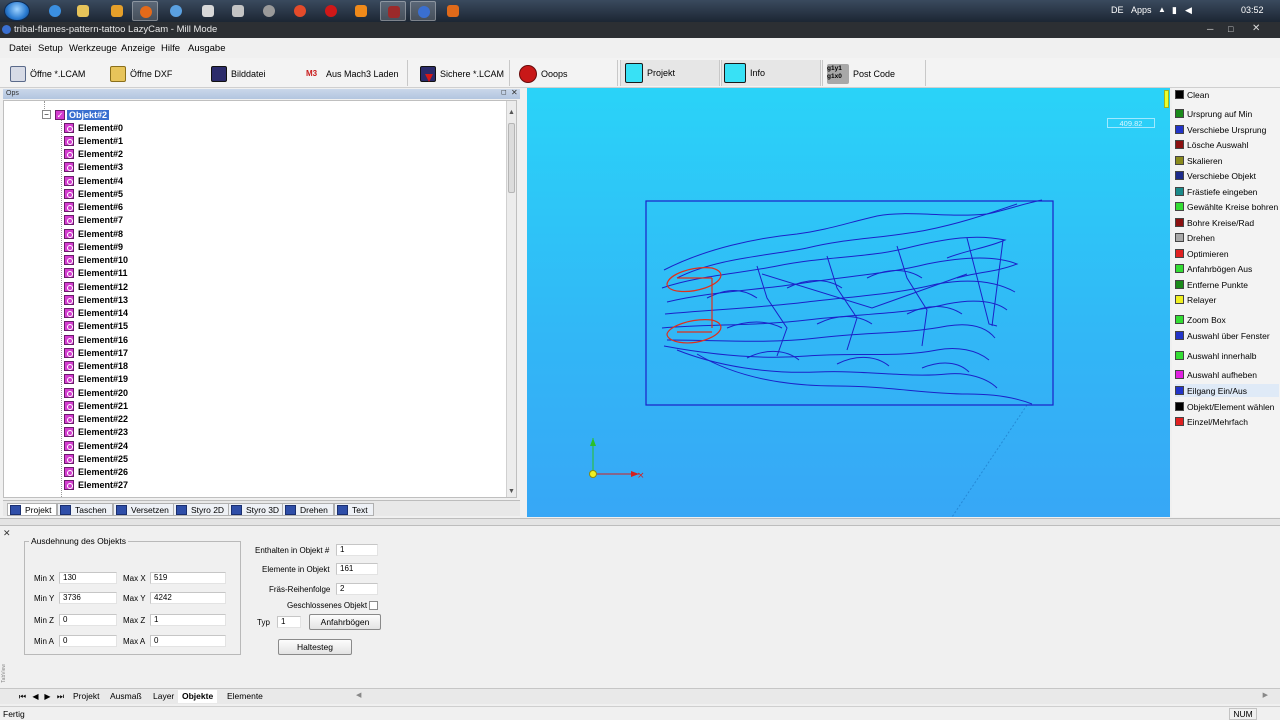  Describe the element at coordinates (88, 598) in the screenshot. I see `min-y-field: 3736` at that location.